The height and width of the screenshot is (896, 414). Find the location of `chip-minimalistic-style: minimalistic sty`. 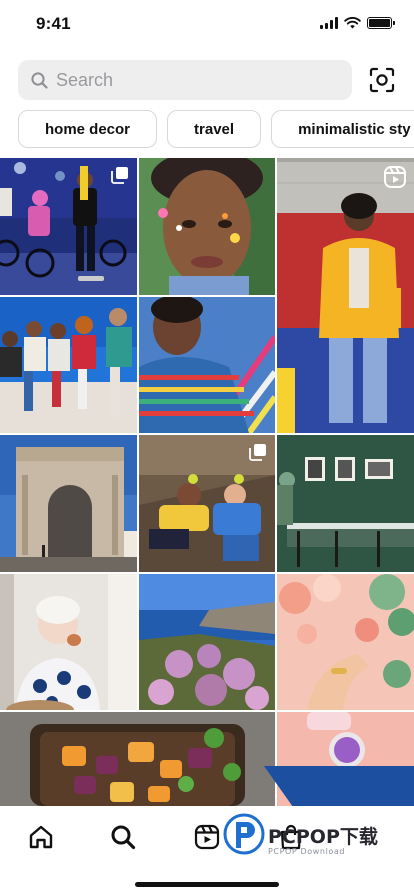

chip-minimalistic-style: minimalistic sty is located at coordinates (342, 129).